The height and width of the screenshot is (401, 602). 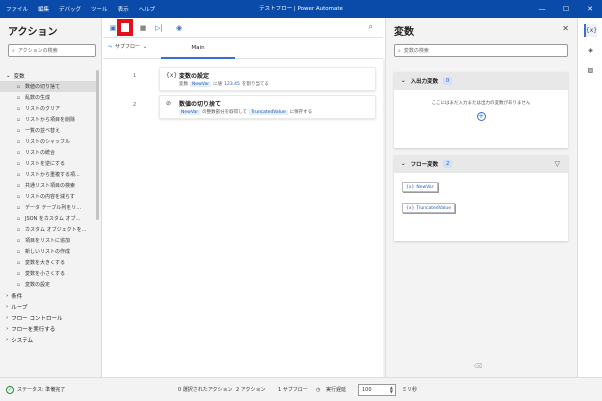 I want to click on action-item: ▫ 数値の切り捨て, so click(x=48, y=86).